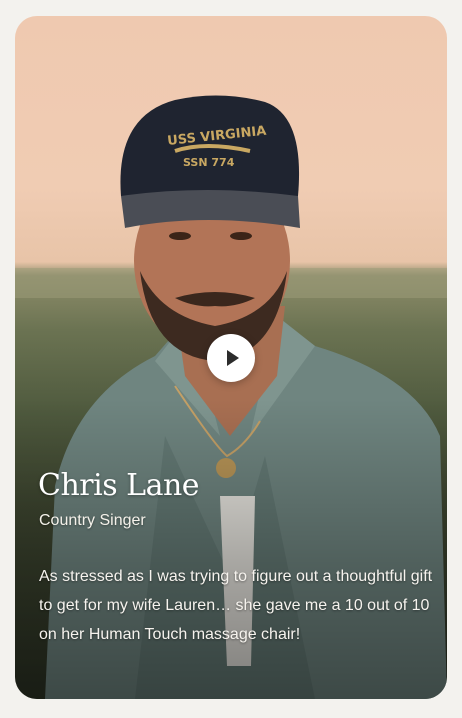  I want to click on testimonial-role: Country Singer, so click(92, 520).